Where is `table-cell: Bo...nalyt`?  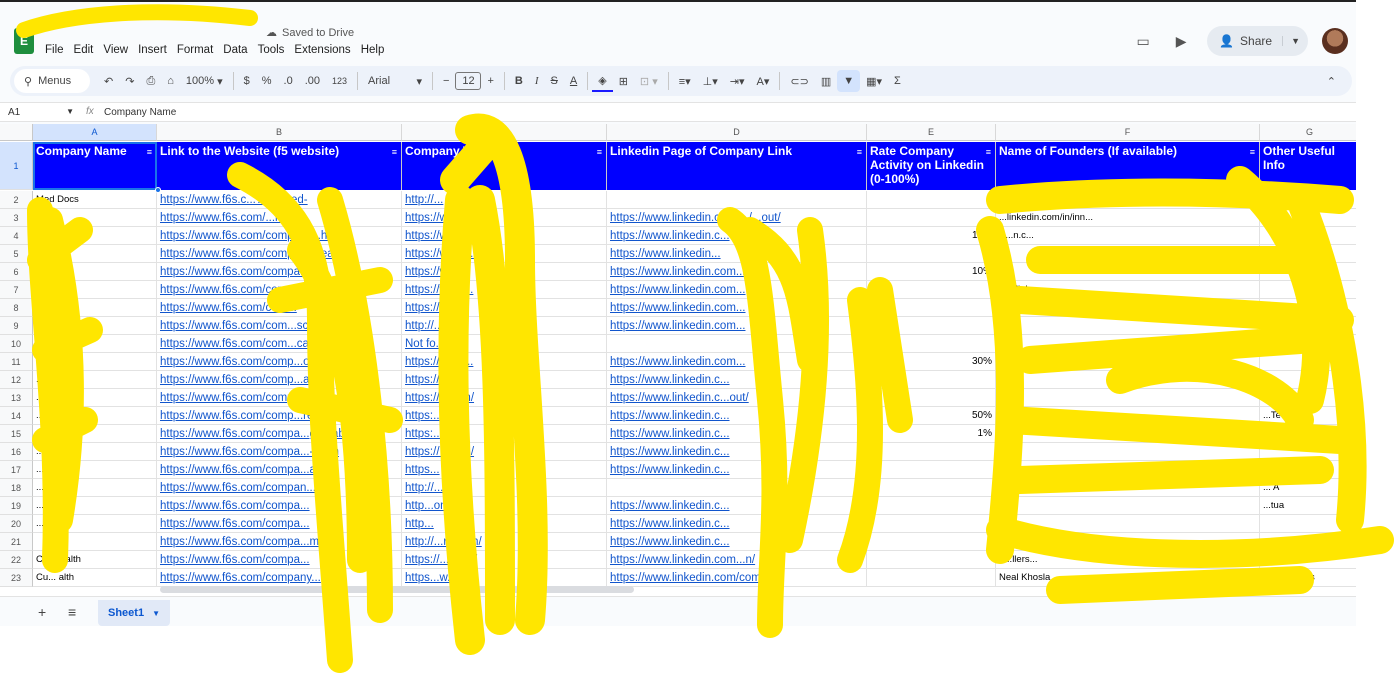
table-cell: Bo...nalyt is located at coordinates (1308, 398).